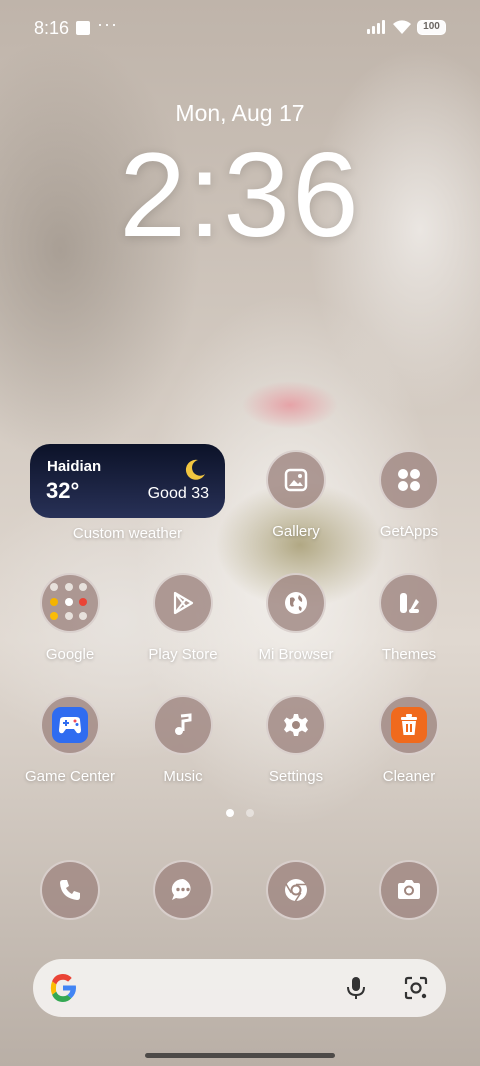 This screenshot has height=1066, width=480. I want to click on wifi-icon, so click(402, 27).